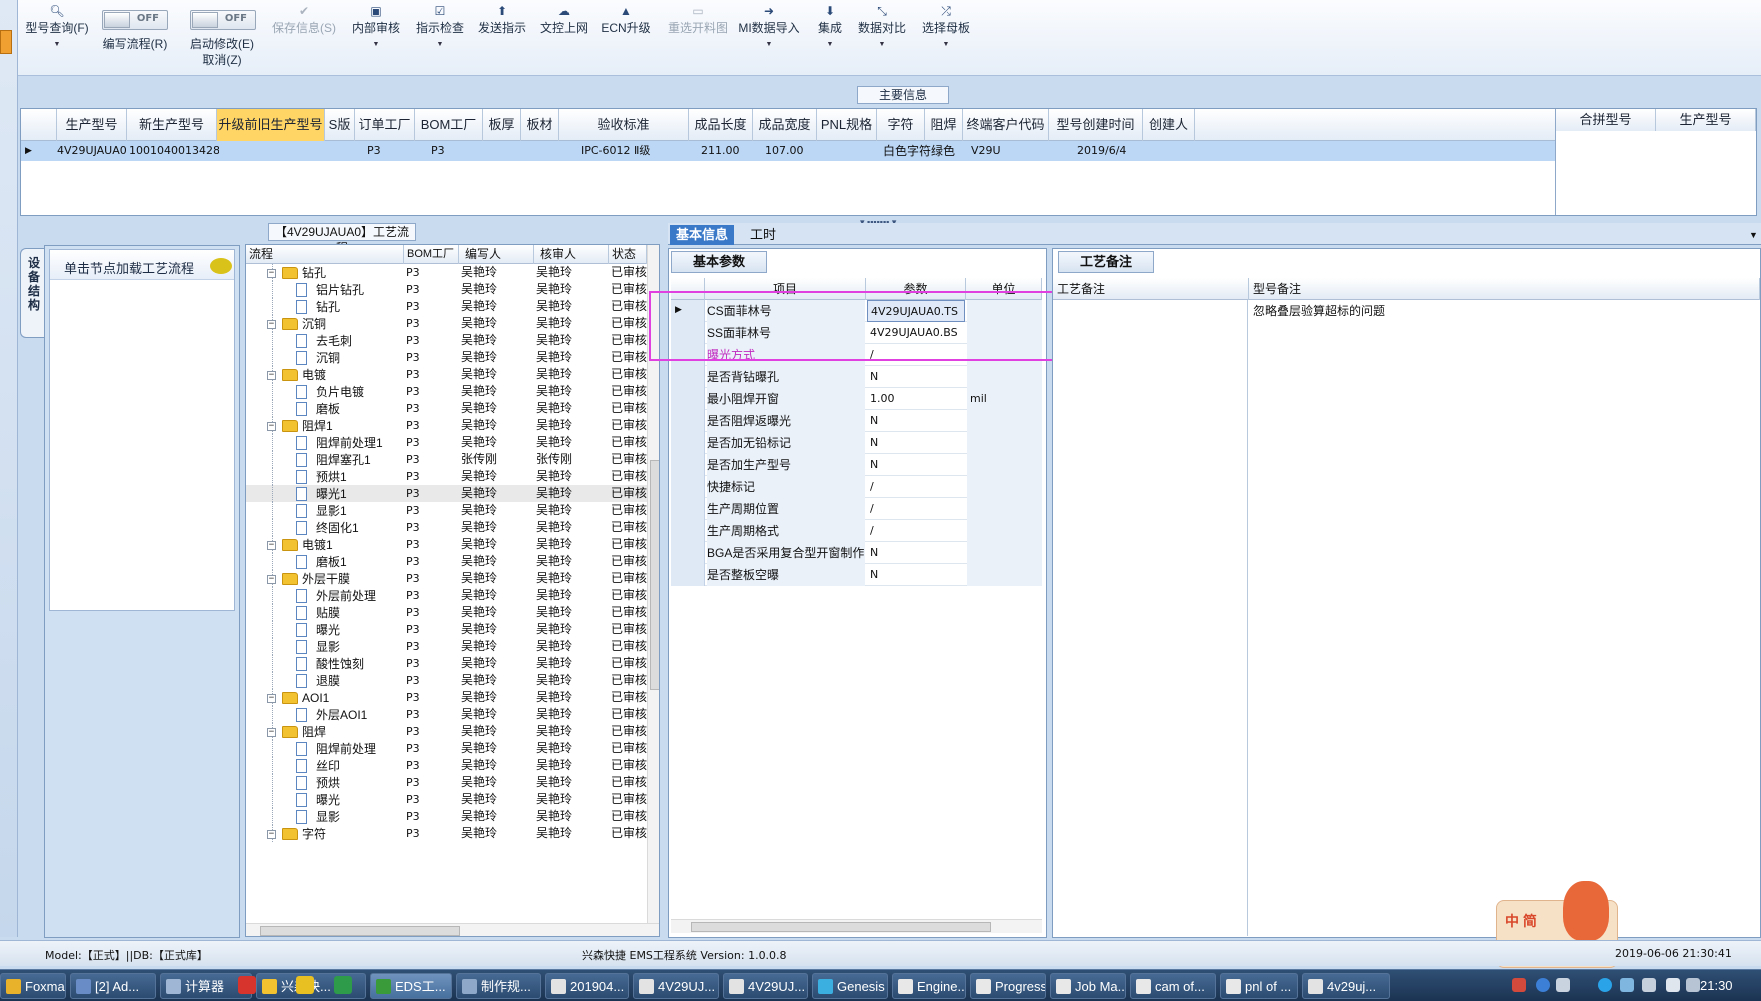 The width and height of the screenshot is (1761, 1001). I want to click on tree-node: − 字符, so click(324, 833).